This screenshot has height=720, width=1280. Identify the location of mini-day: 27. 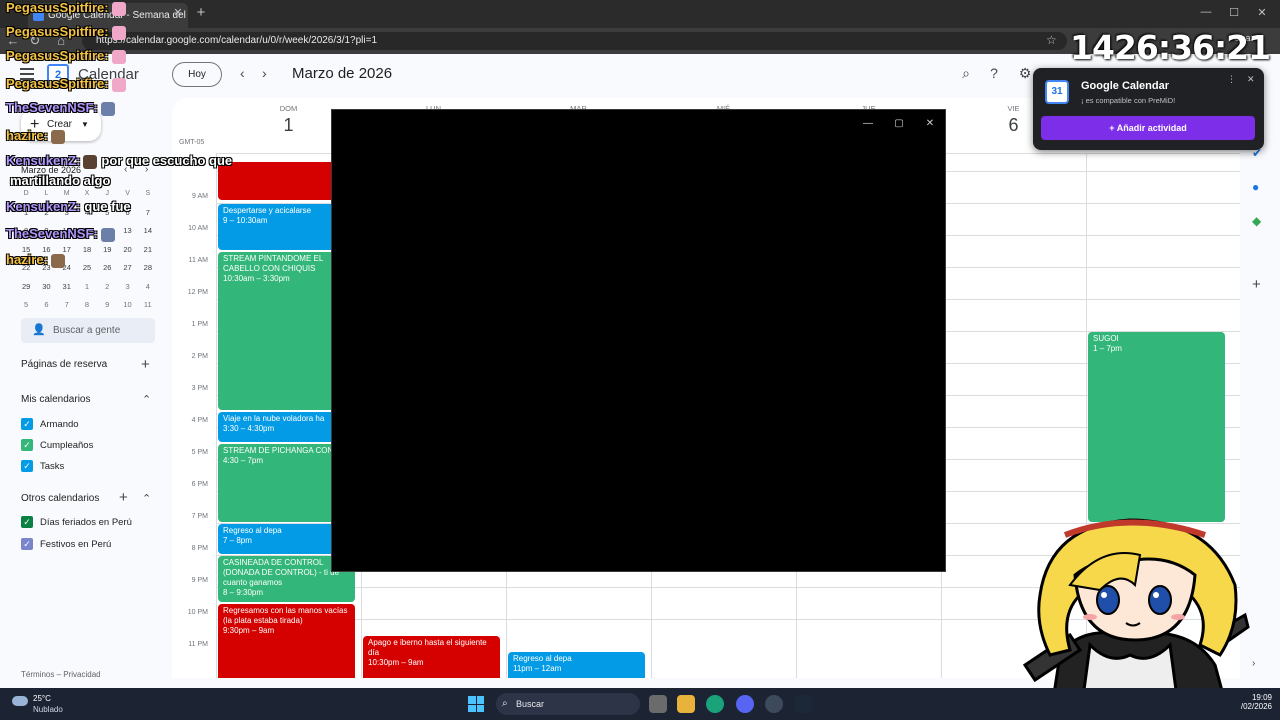
(127, 268).